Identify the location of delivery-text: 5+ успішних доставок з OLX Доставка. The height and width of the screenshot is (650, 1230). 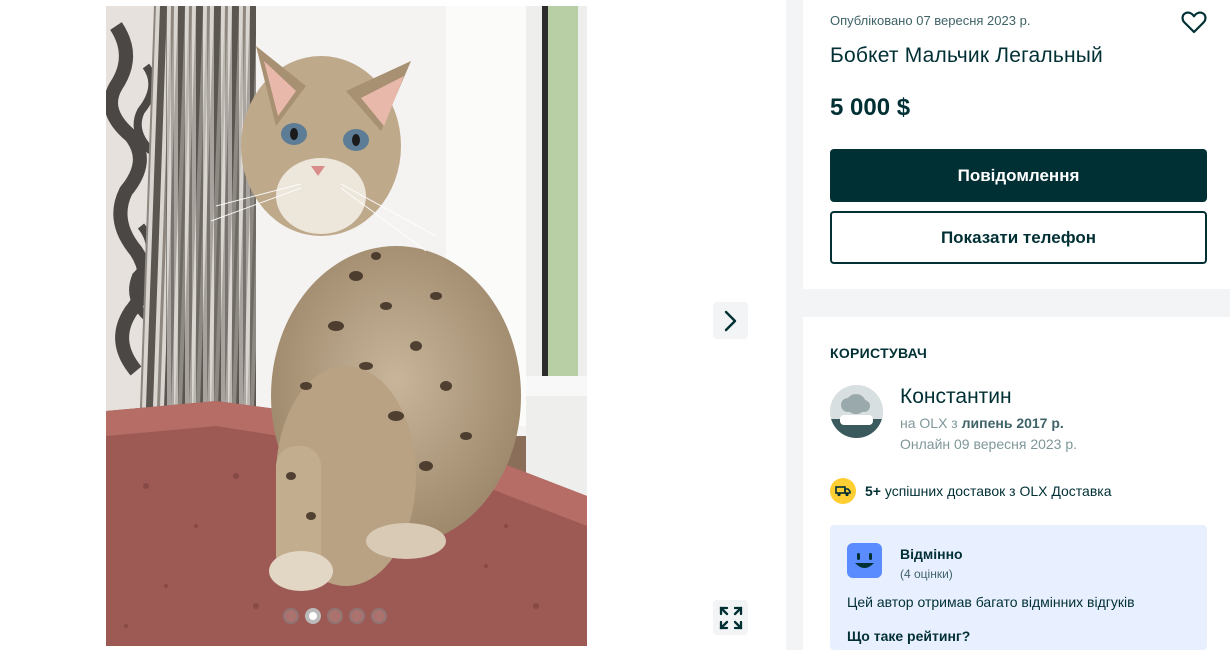
(988, 491).